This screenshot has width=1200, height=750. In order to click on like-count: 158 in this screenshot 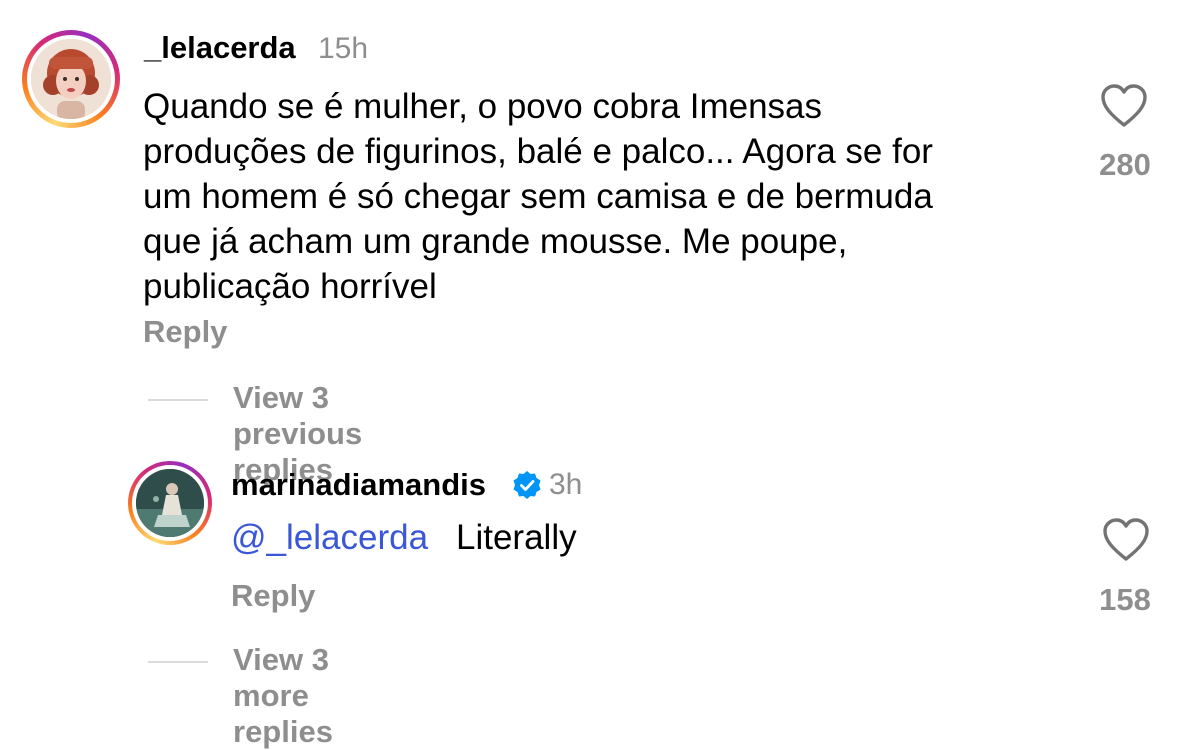, I will do `click(1125, 599)`.